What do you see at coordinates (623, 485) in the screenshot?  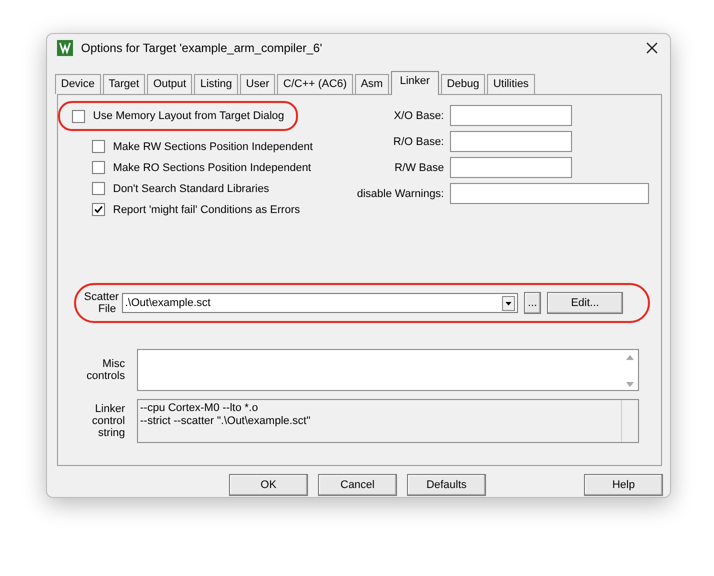 I see `dialog-button: Help` at bounding box center [623, 485].